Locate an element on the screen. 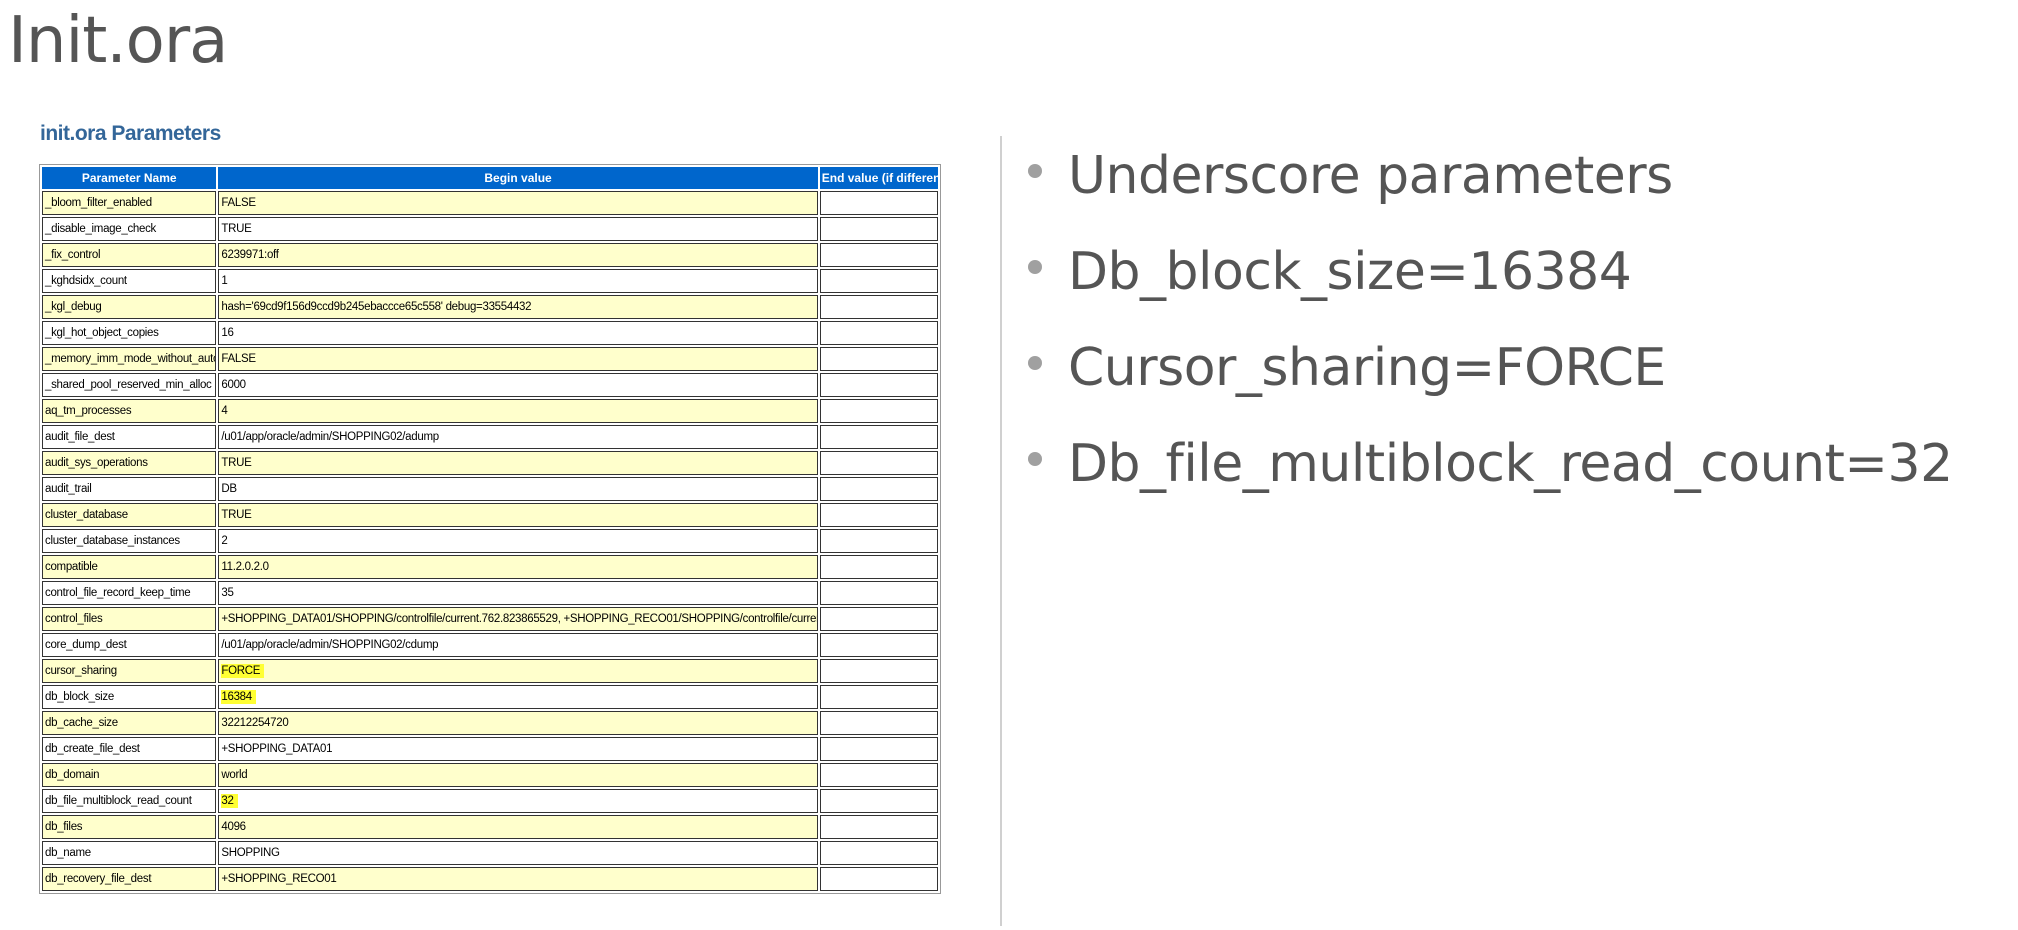 This screenshot has height=930, width=2018. begin-value: SHOPPING is located at coordinates (250, 853).